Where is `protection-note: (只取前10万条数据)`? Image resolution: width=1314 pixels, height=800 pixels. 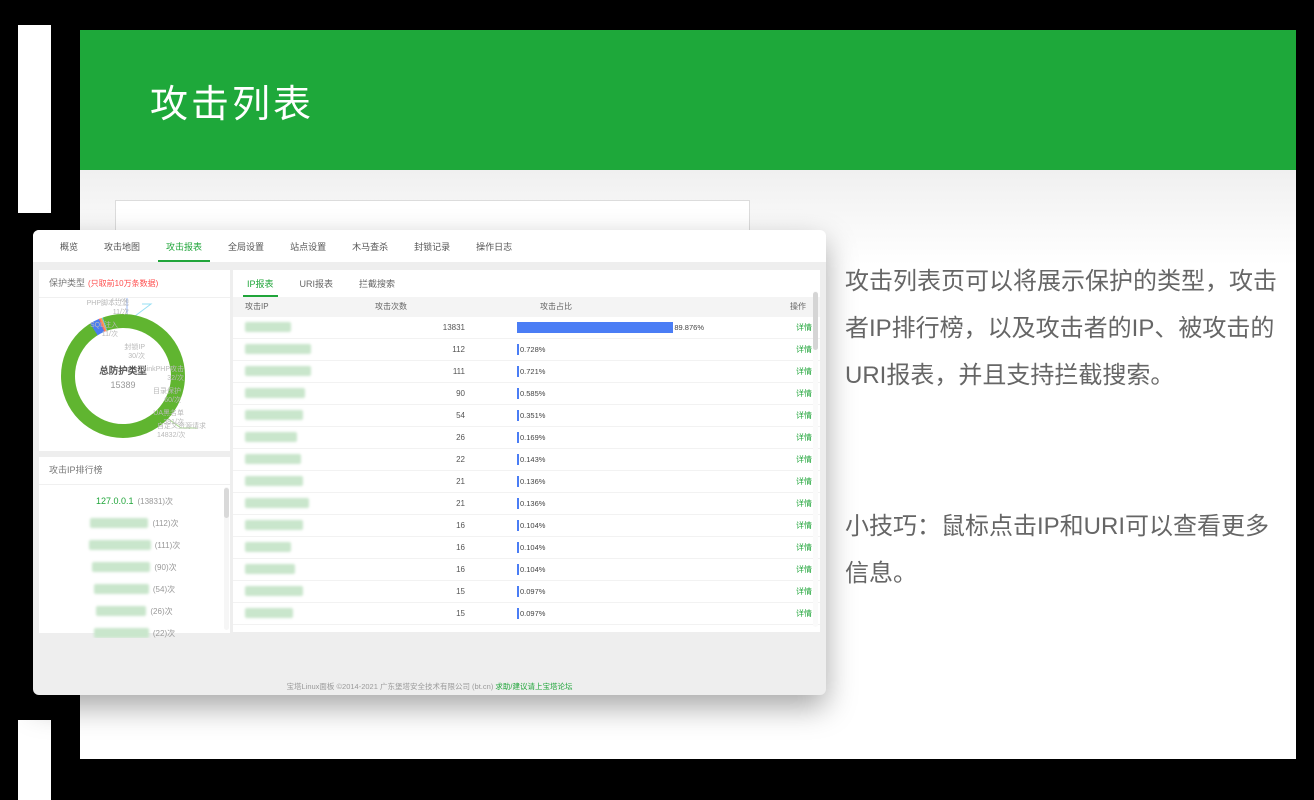
protection-note: (只取前10万条数据) is located at coordinates (123, 283).